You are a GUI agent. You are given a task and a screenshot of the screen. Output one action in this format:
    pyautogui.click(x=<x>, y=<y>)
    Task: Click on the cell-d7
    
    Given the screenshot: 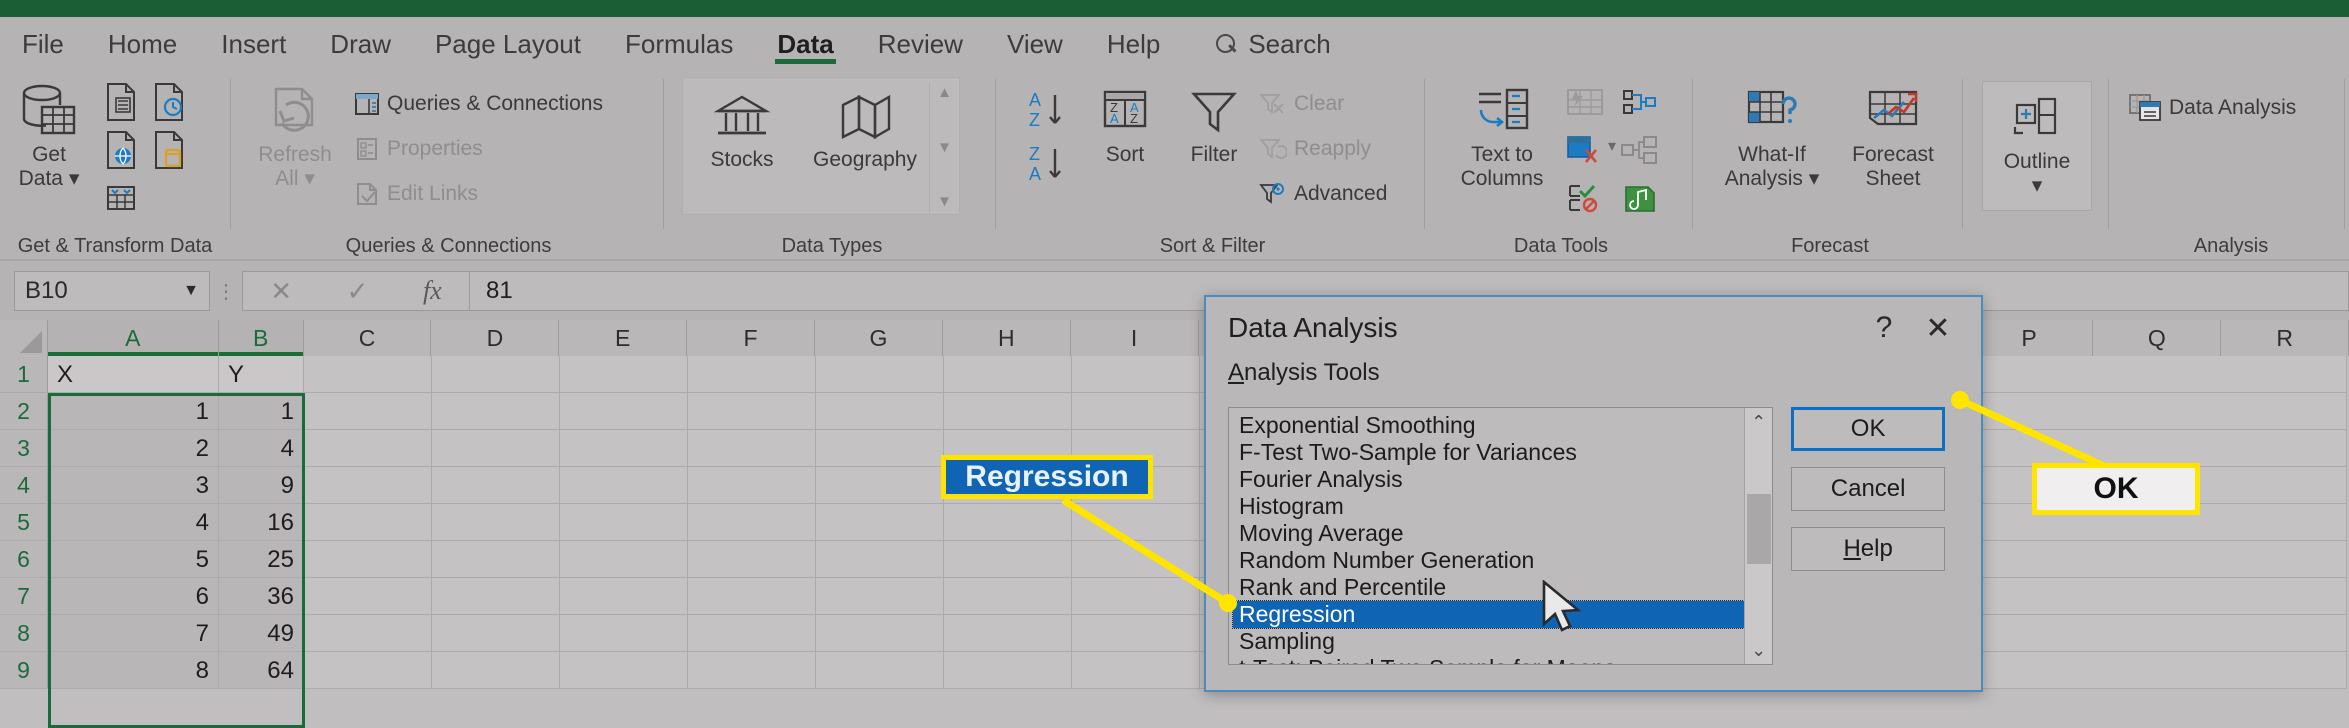 What is the action you would take?
    pyautogui.click(x=496, y=596)
    